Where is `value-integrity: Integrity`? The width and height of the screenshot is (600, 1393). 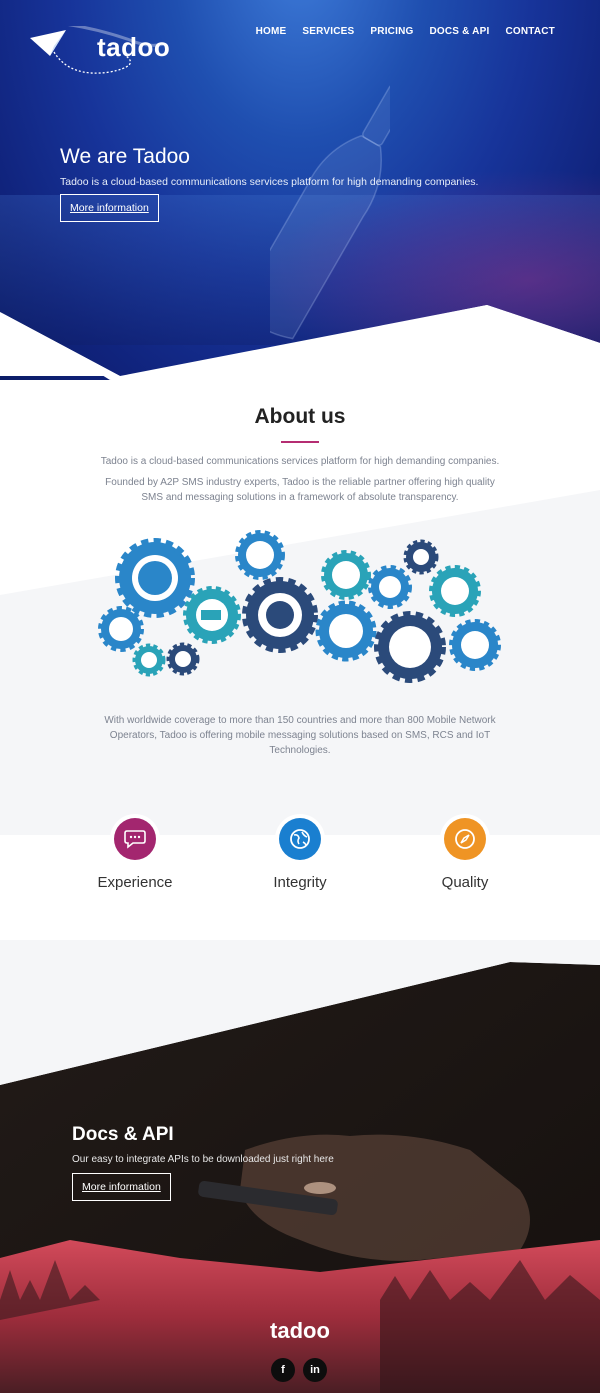
value-integrity: Integrity is located at coordinates (300, 854).